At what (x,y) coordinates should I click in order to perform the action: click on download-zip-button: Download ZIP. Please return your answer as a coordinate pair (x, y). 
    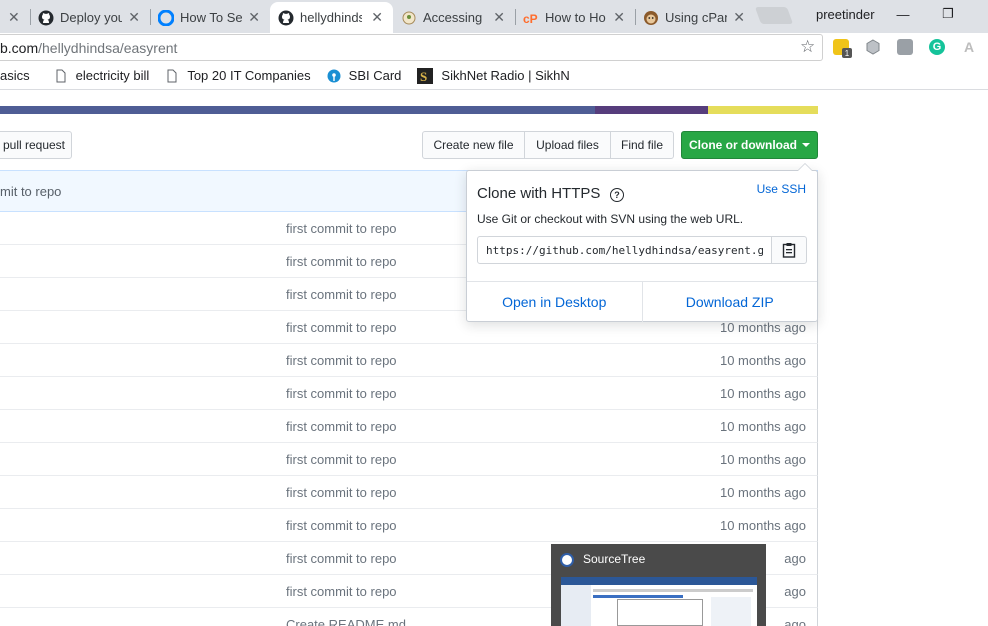
    Looking at the image, I should click on (729, 302).